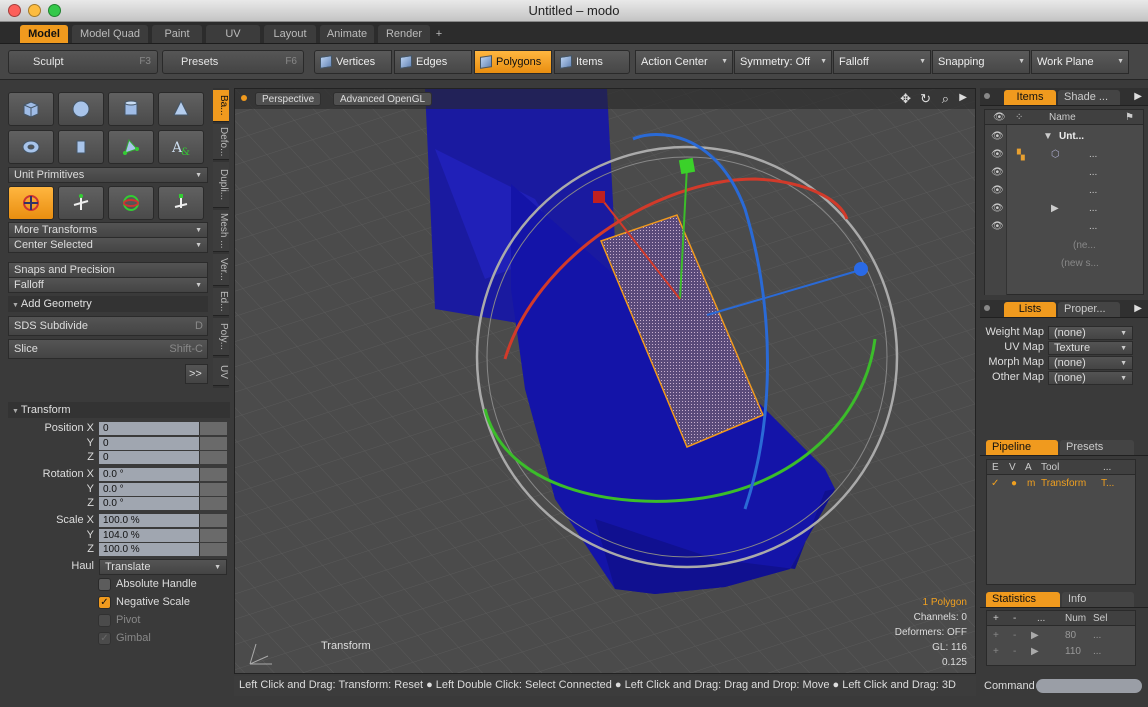  What do you see at coordinates (119, 410) in the screenshot?
I see `transform-header: Transform` at bounding box center [119, 410].